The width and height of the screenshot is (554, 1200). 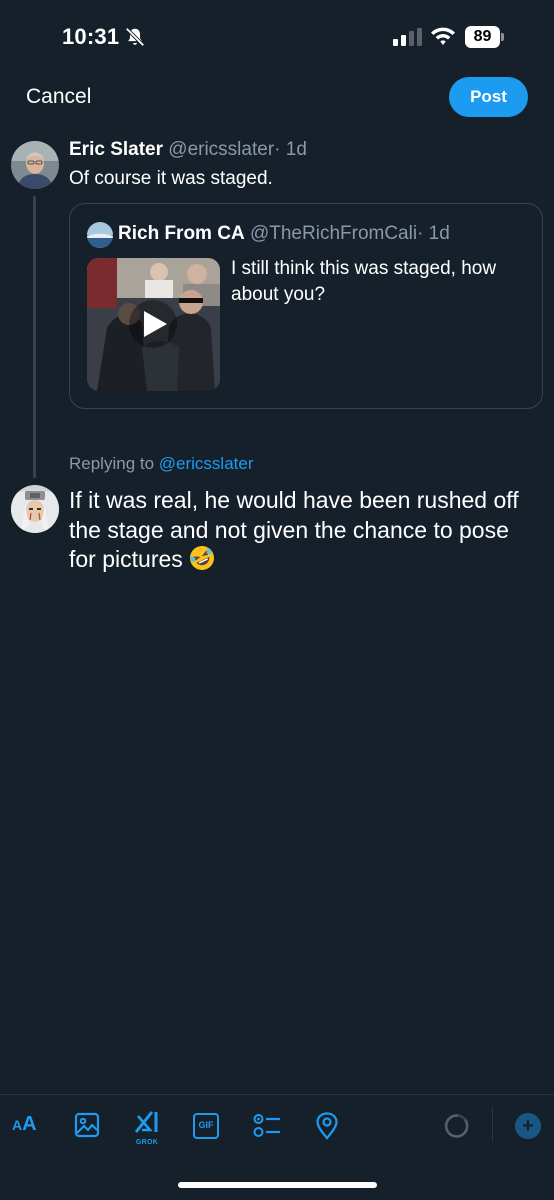 I want to click on text-size-icon: AA, so click(x=24, y=1124).